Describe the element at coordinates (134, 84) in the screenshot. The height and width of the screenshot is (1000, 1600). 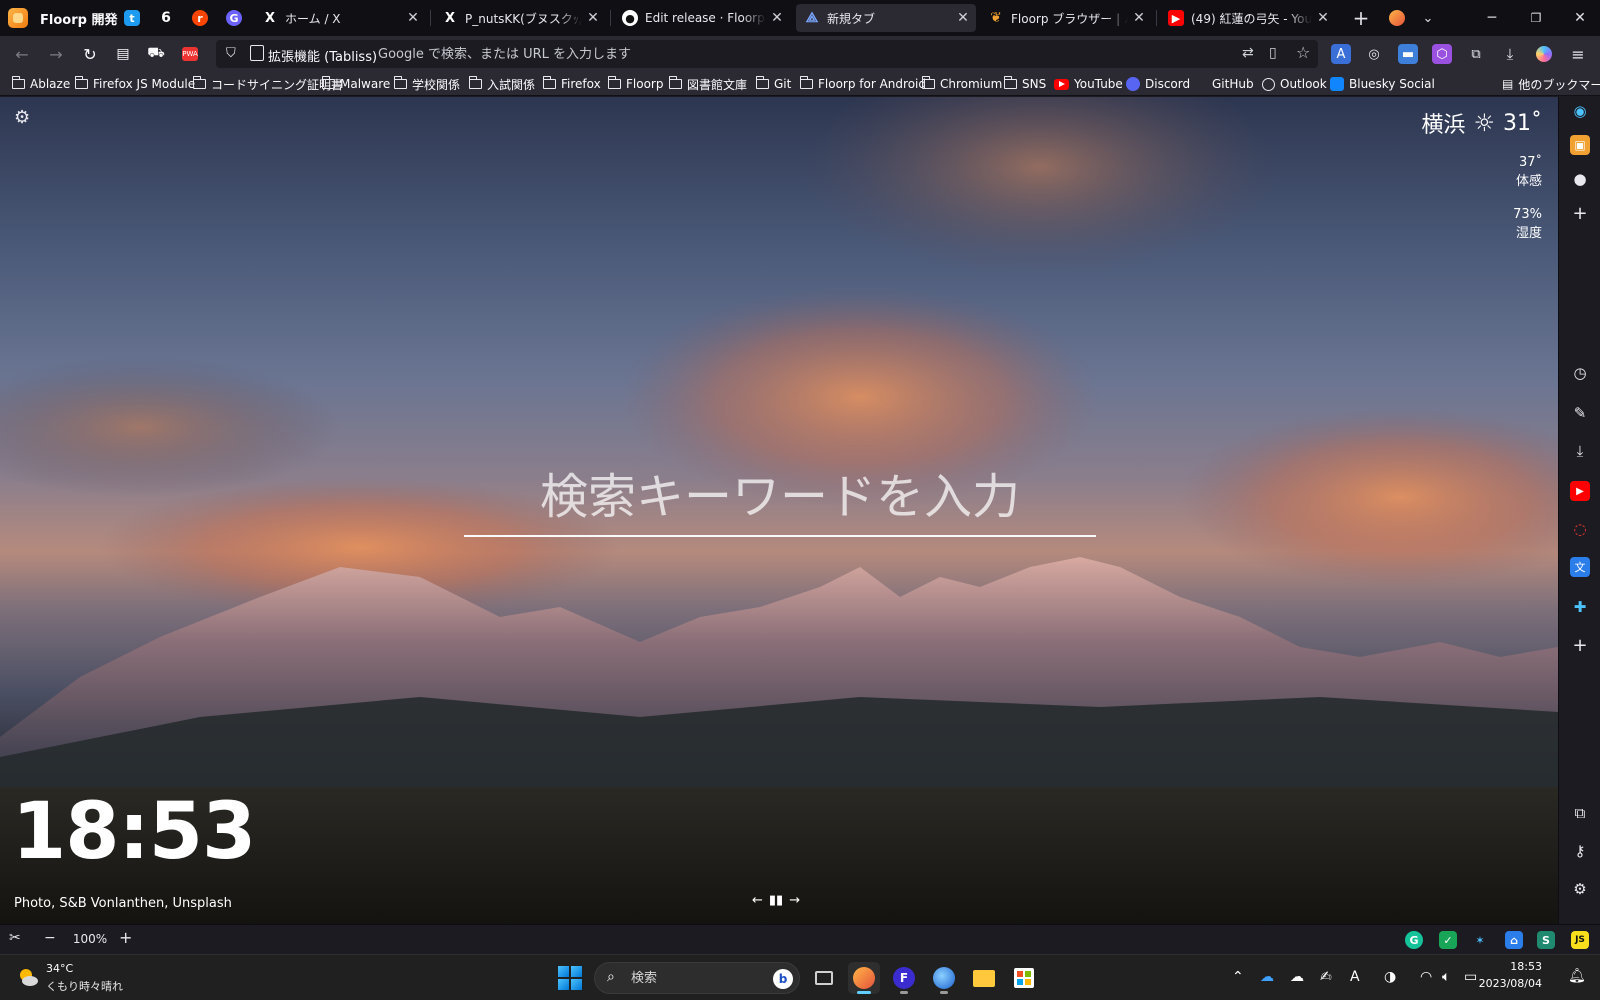
I see `bookmark-folder-firefox-js-module: Firefox JS Module` at that location.